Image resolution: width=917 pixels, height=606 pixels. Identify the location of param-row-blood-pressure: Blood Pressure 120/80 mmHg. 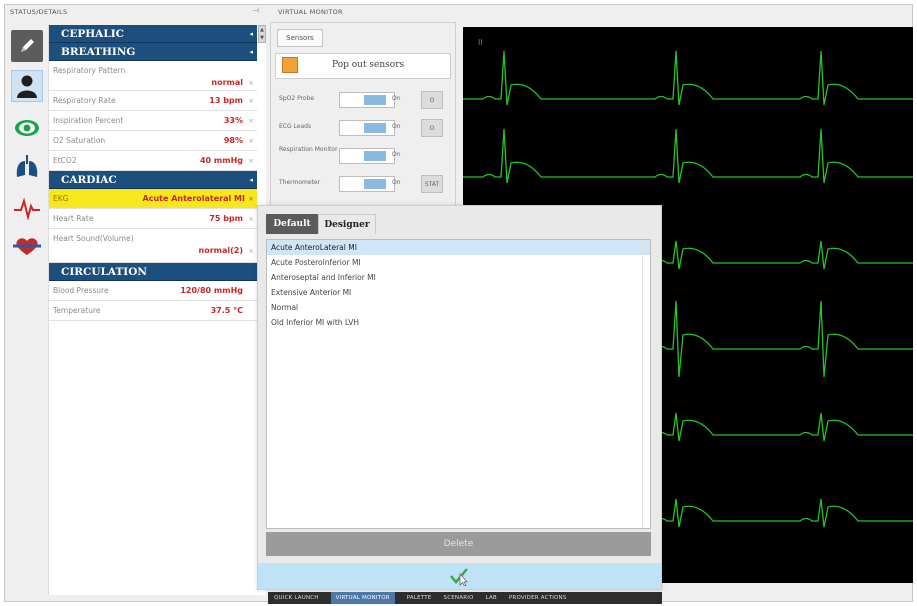
(153, 291).